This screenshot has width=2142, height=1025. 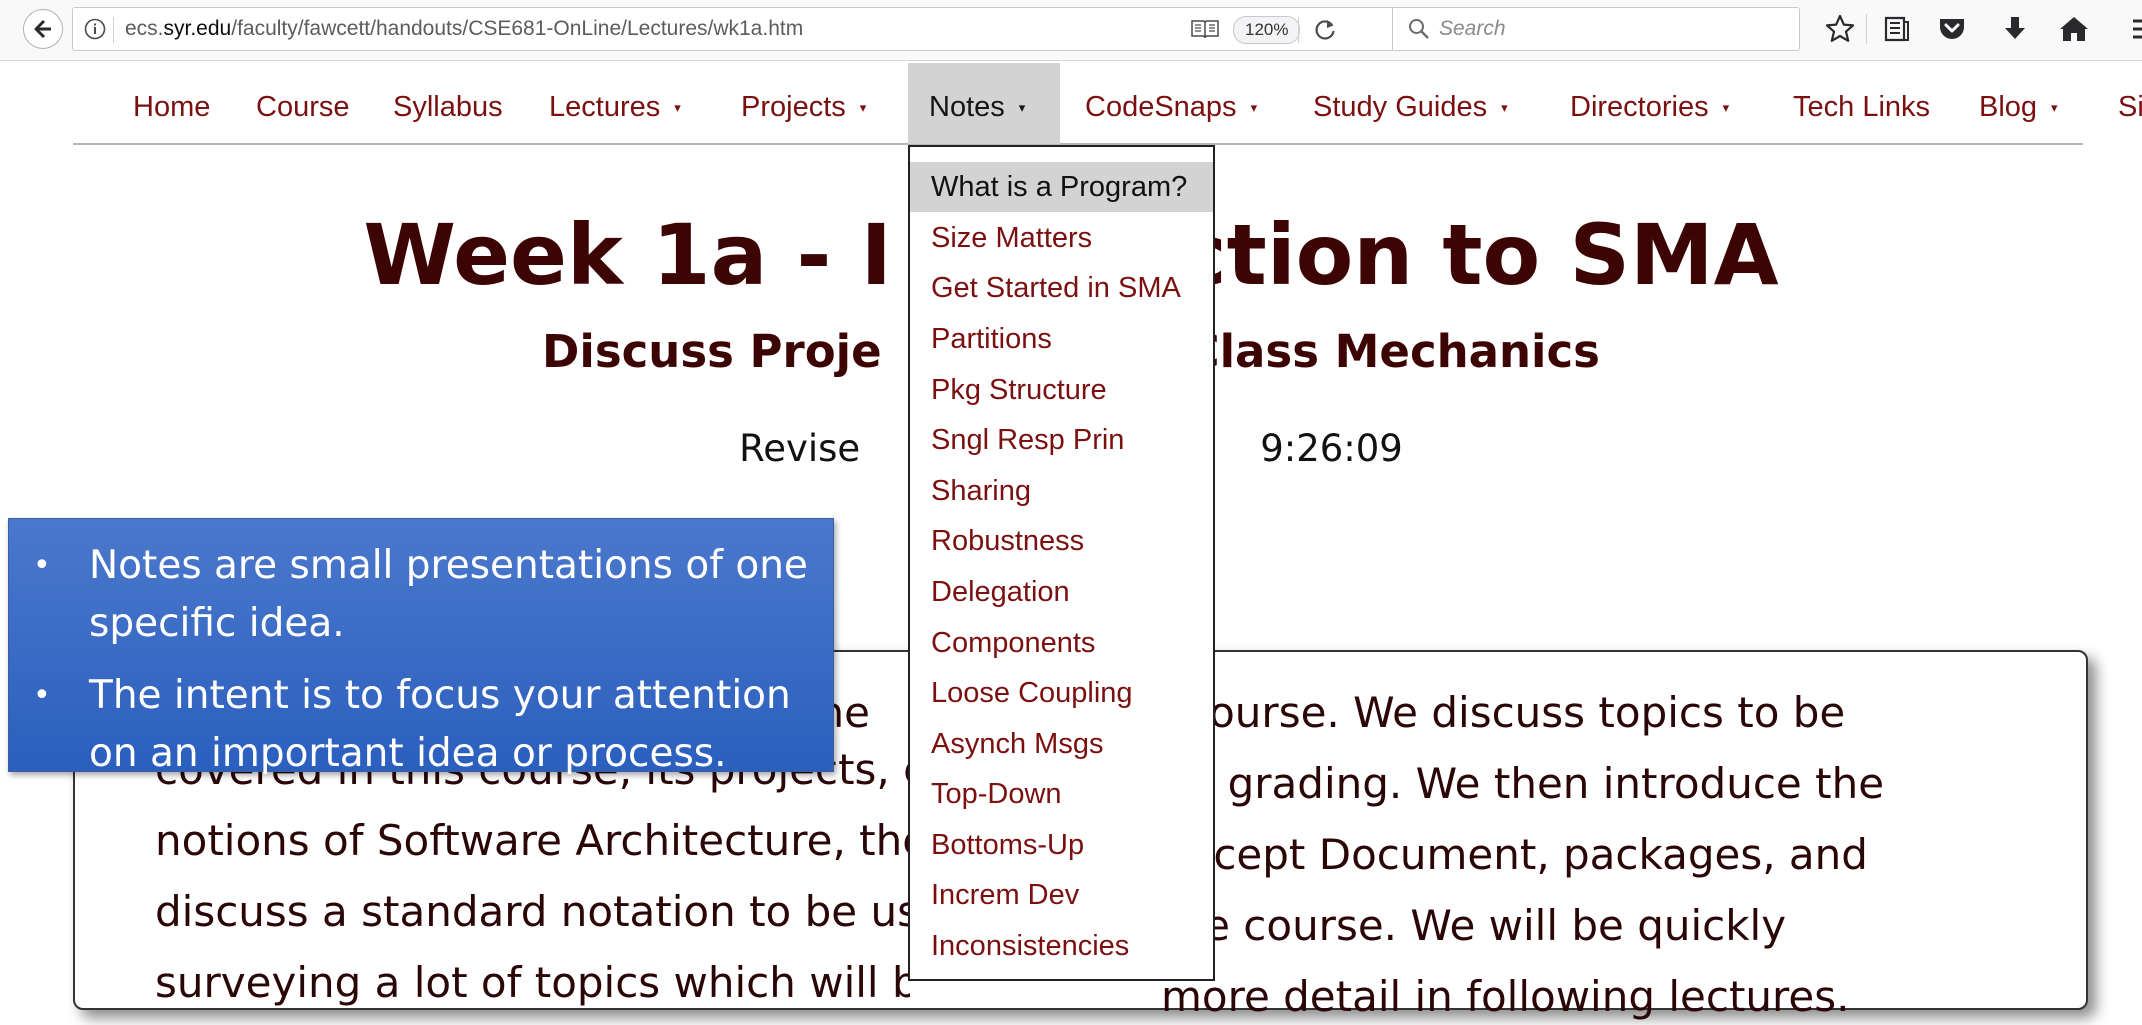 What do you see at coordinates (2008, 107) in the screenshot?
I see `nav-label: Blog` at bounding box center [2008, 107].